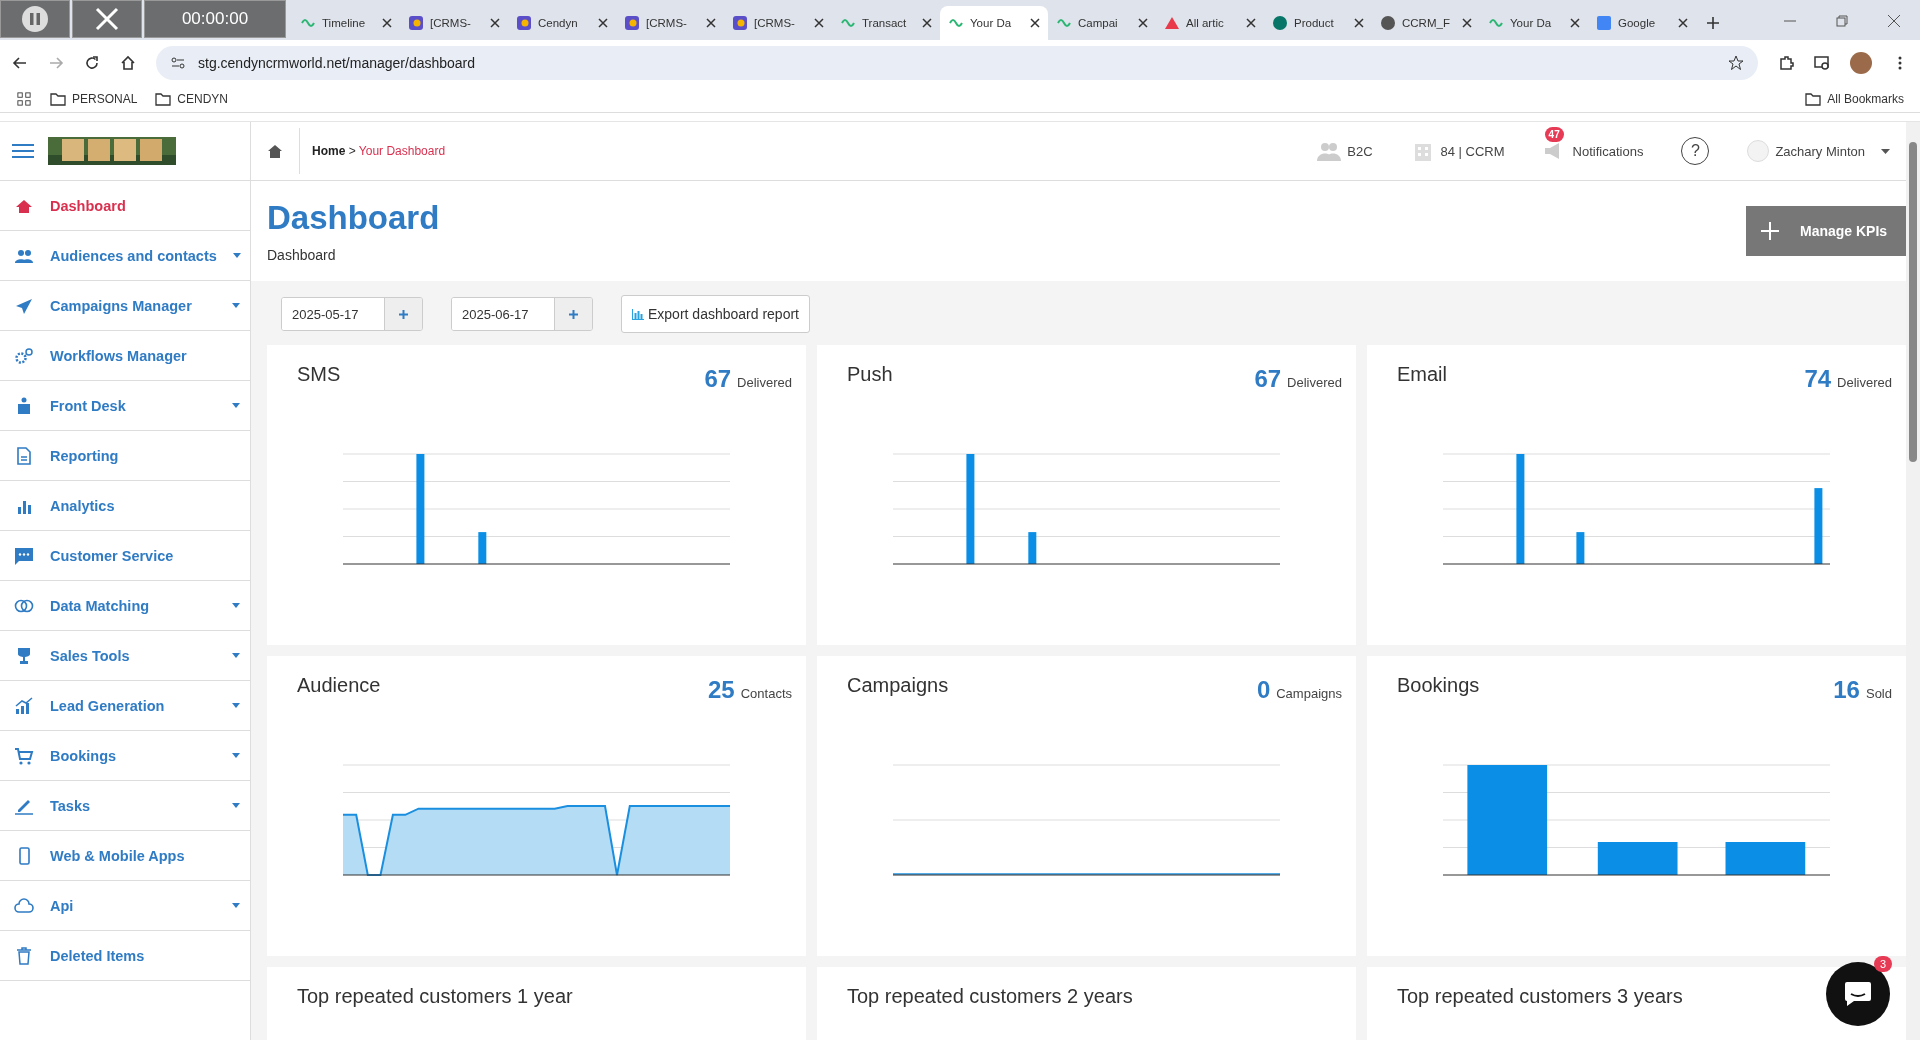  I want to click on sidebar-item: Data Matching, so click(125, 606).